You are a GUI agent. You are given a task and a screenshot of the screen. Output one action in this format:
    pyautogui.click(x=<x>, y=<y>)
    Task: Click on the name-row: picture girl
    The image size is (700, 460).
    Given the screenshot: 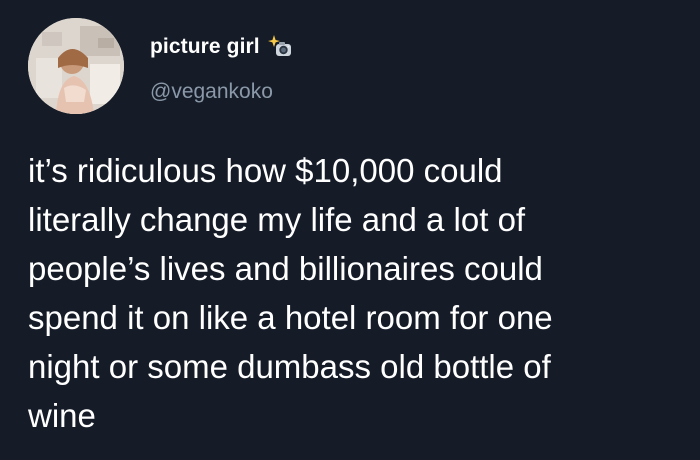 What is the action you would take?
    pyautogui.click(x=221, y=47)
    